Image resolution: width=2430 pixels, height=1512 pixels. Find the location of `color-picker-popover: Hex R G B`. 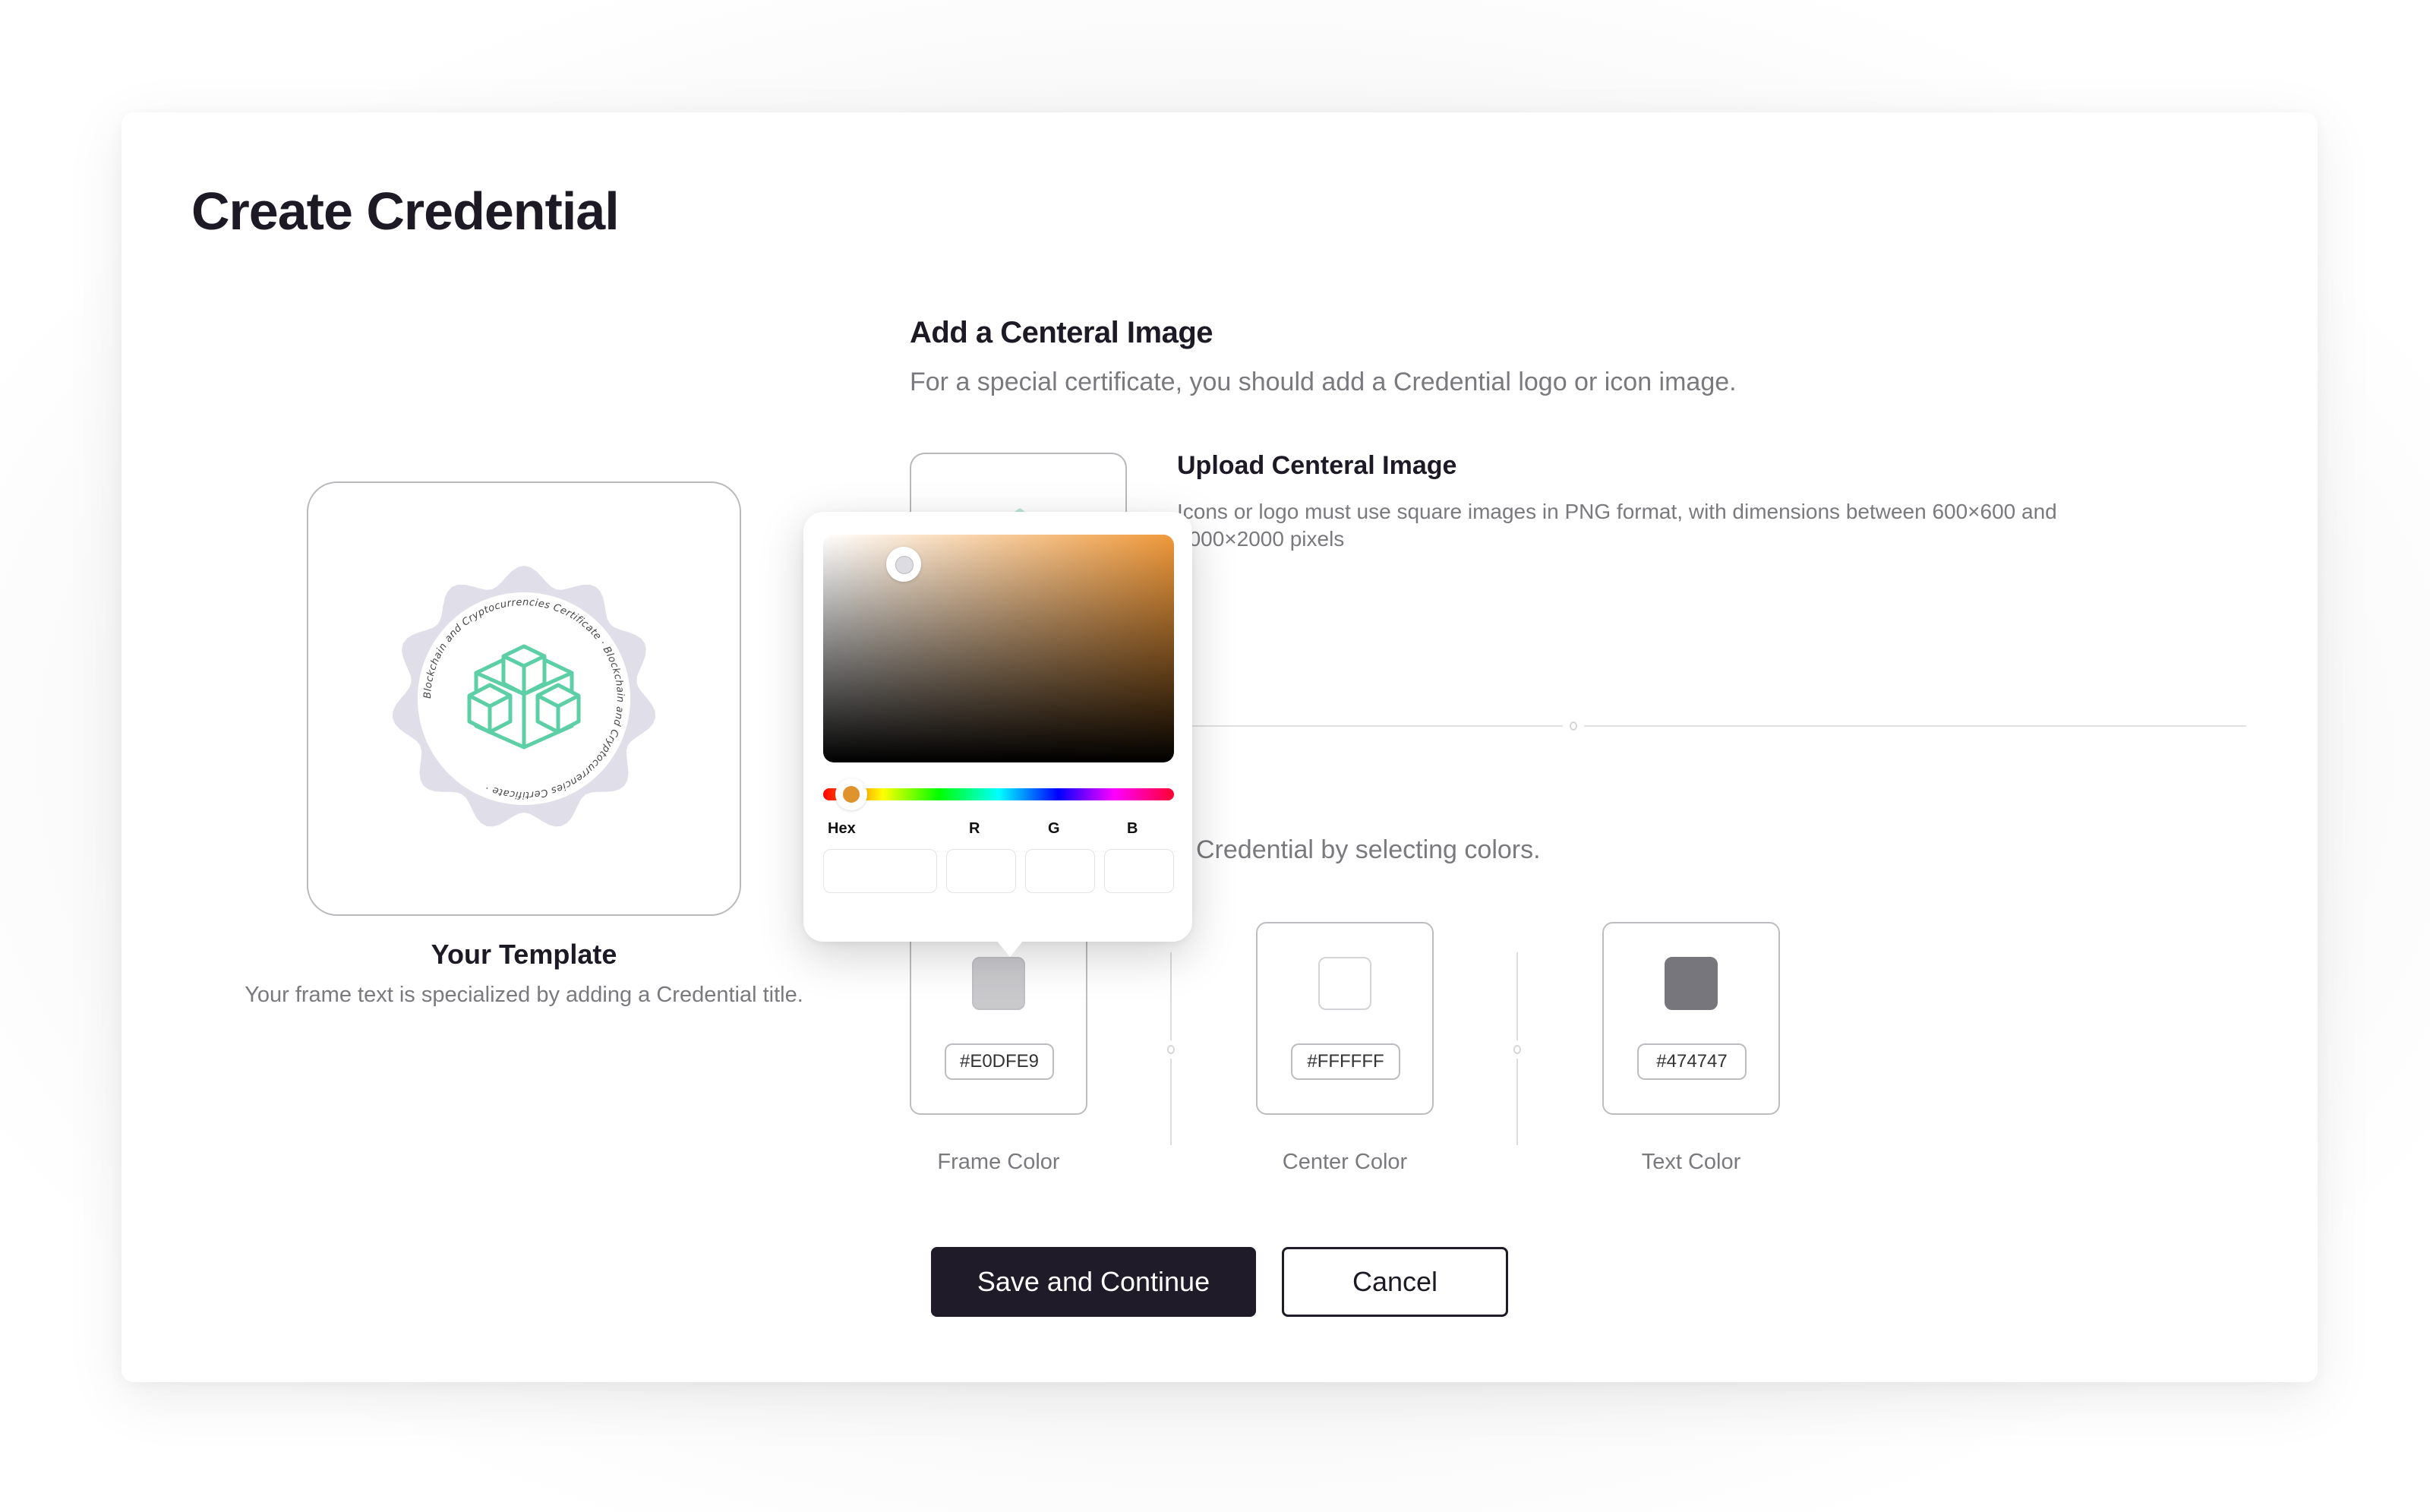

color-picker-popover: Hex R G B is located at coordinates (997, 735).